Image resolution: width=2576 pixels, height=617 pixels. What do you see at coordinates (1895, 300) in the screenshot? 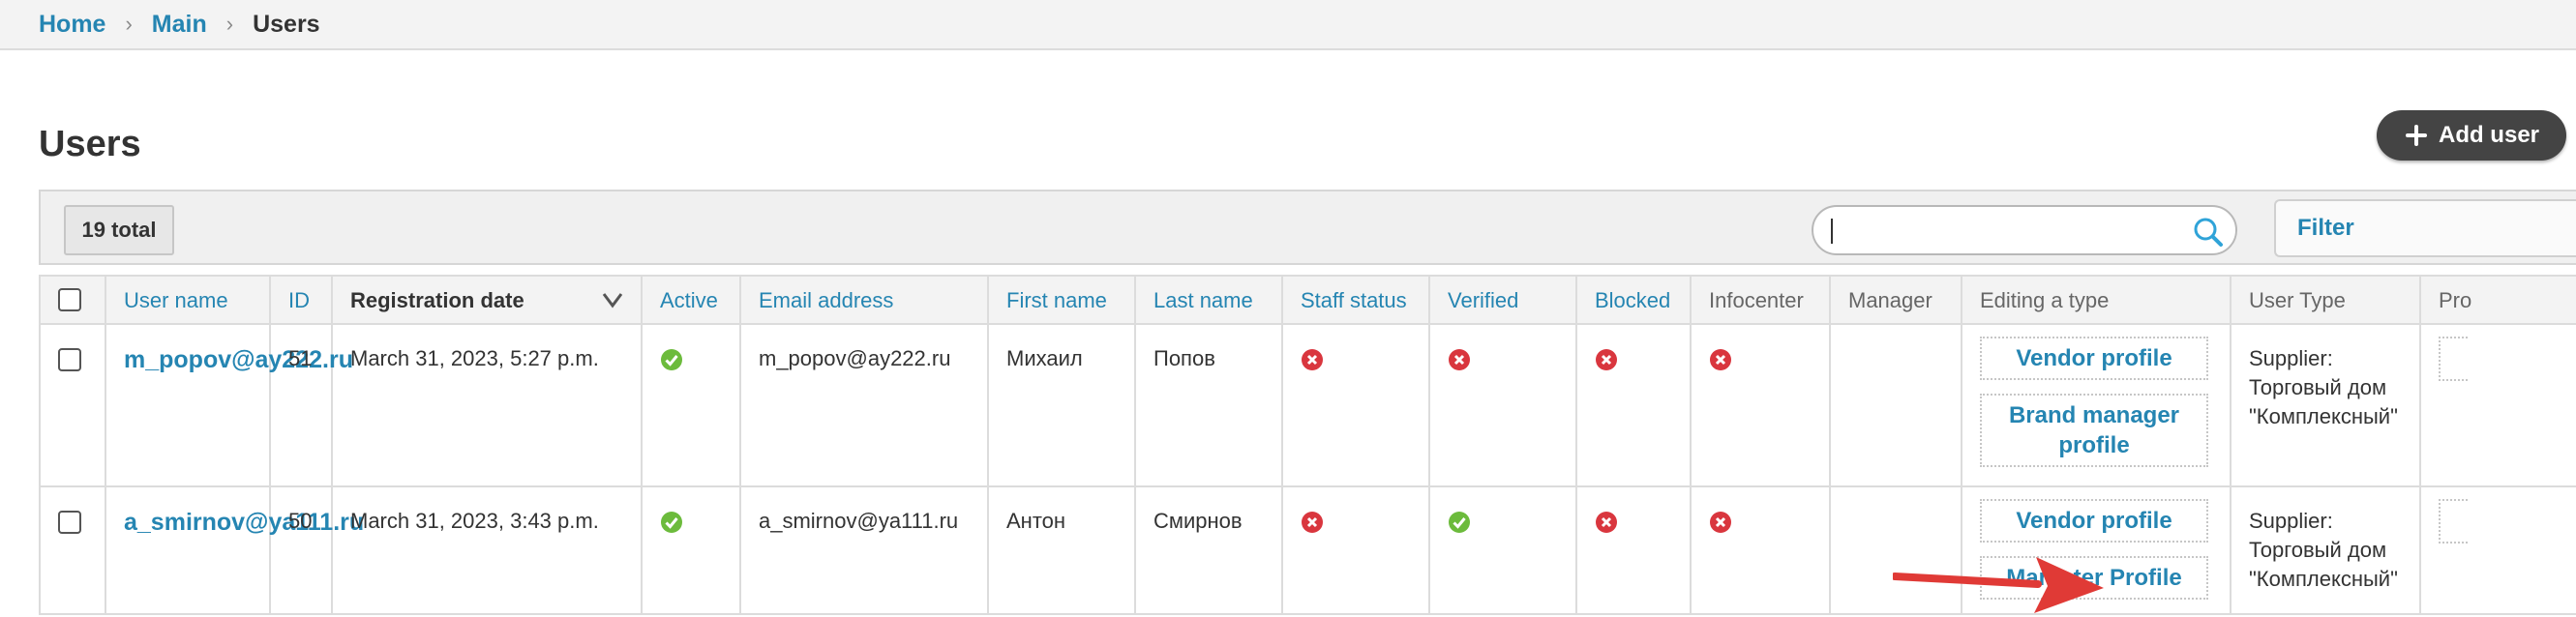
I see `column-header-manager: Manager` at bounding box center [1895, 300].